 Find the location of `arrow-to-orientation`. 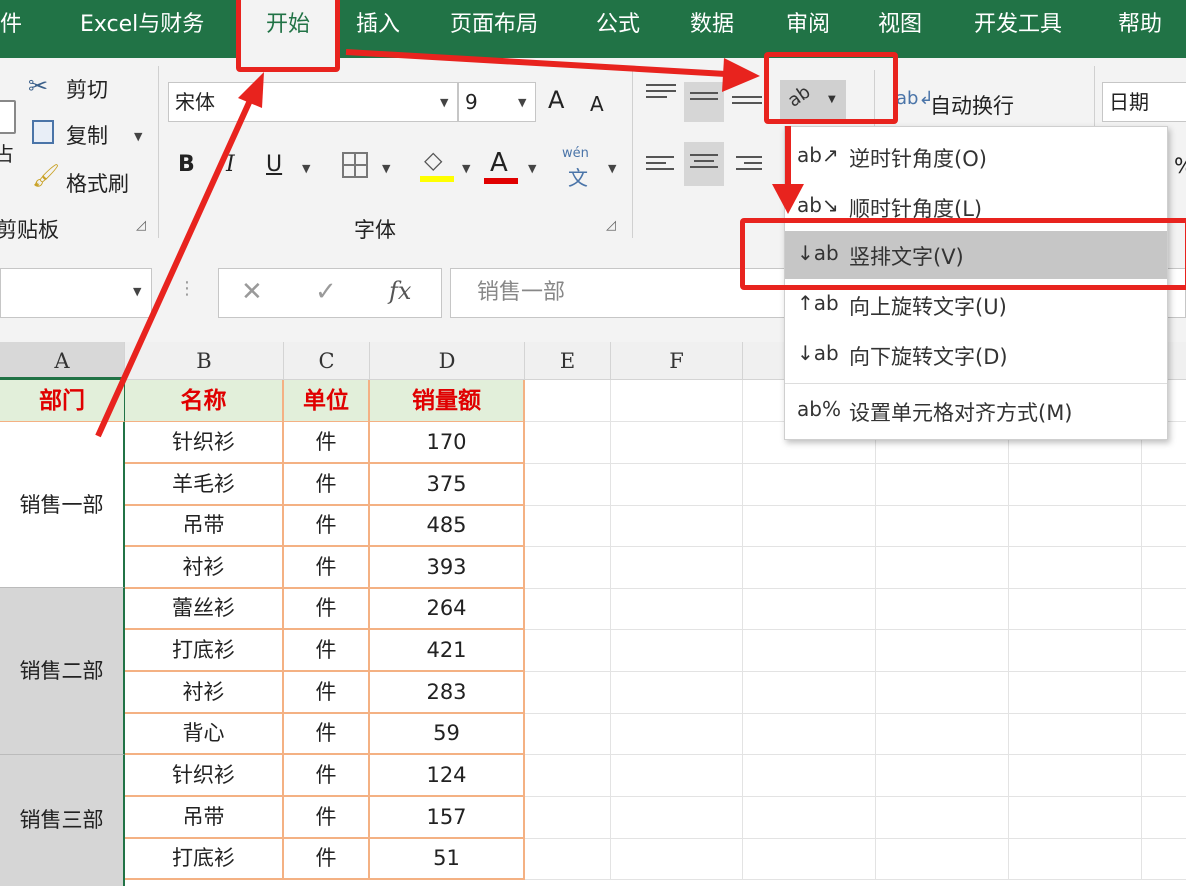

arrow-to-orientation is located at coordinates (536, 63).